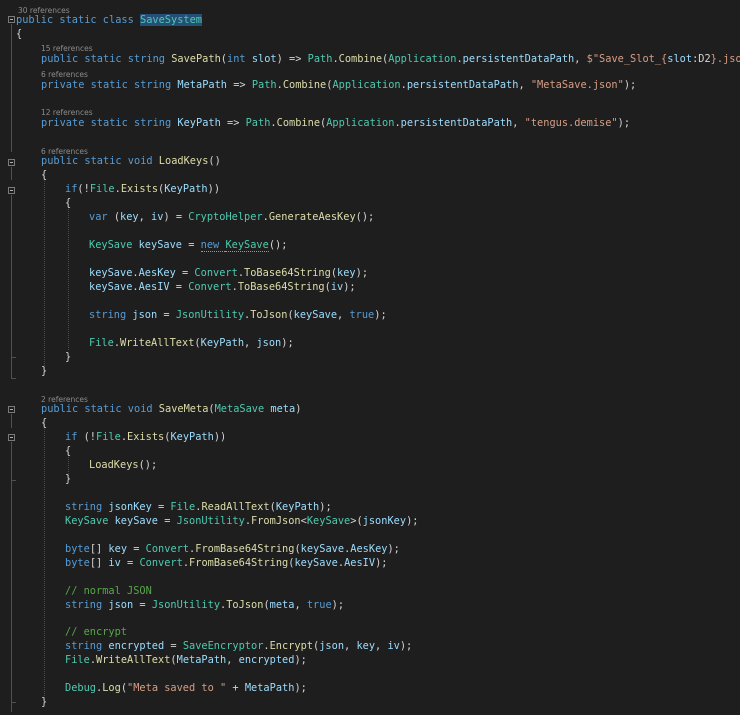 The height and width of the screenshot is (715, 740). What do you see at coordinates (210, 287) in the screenshot?
I see `code-token: Convert` at bounding box center [210, 287].